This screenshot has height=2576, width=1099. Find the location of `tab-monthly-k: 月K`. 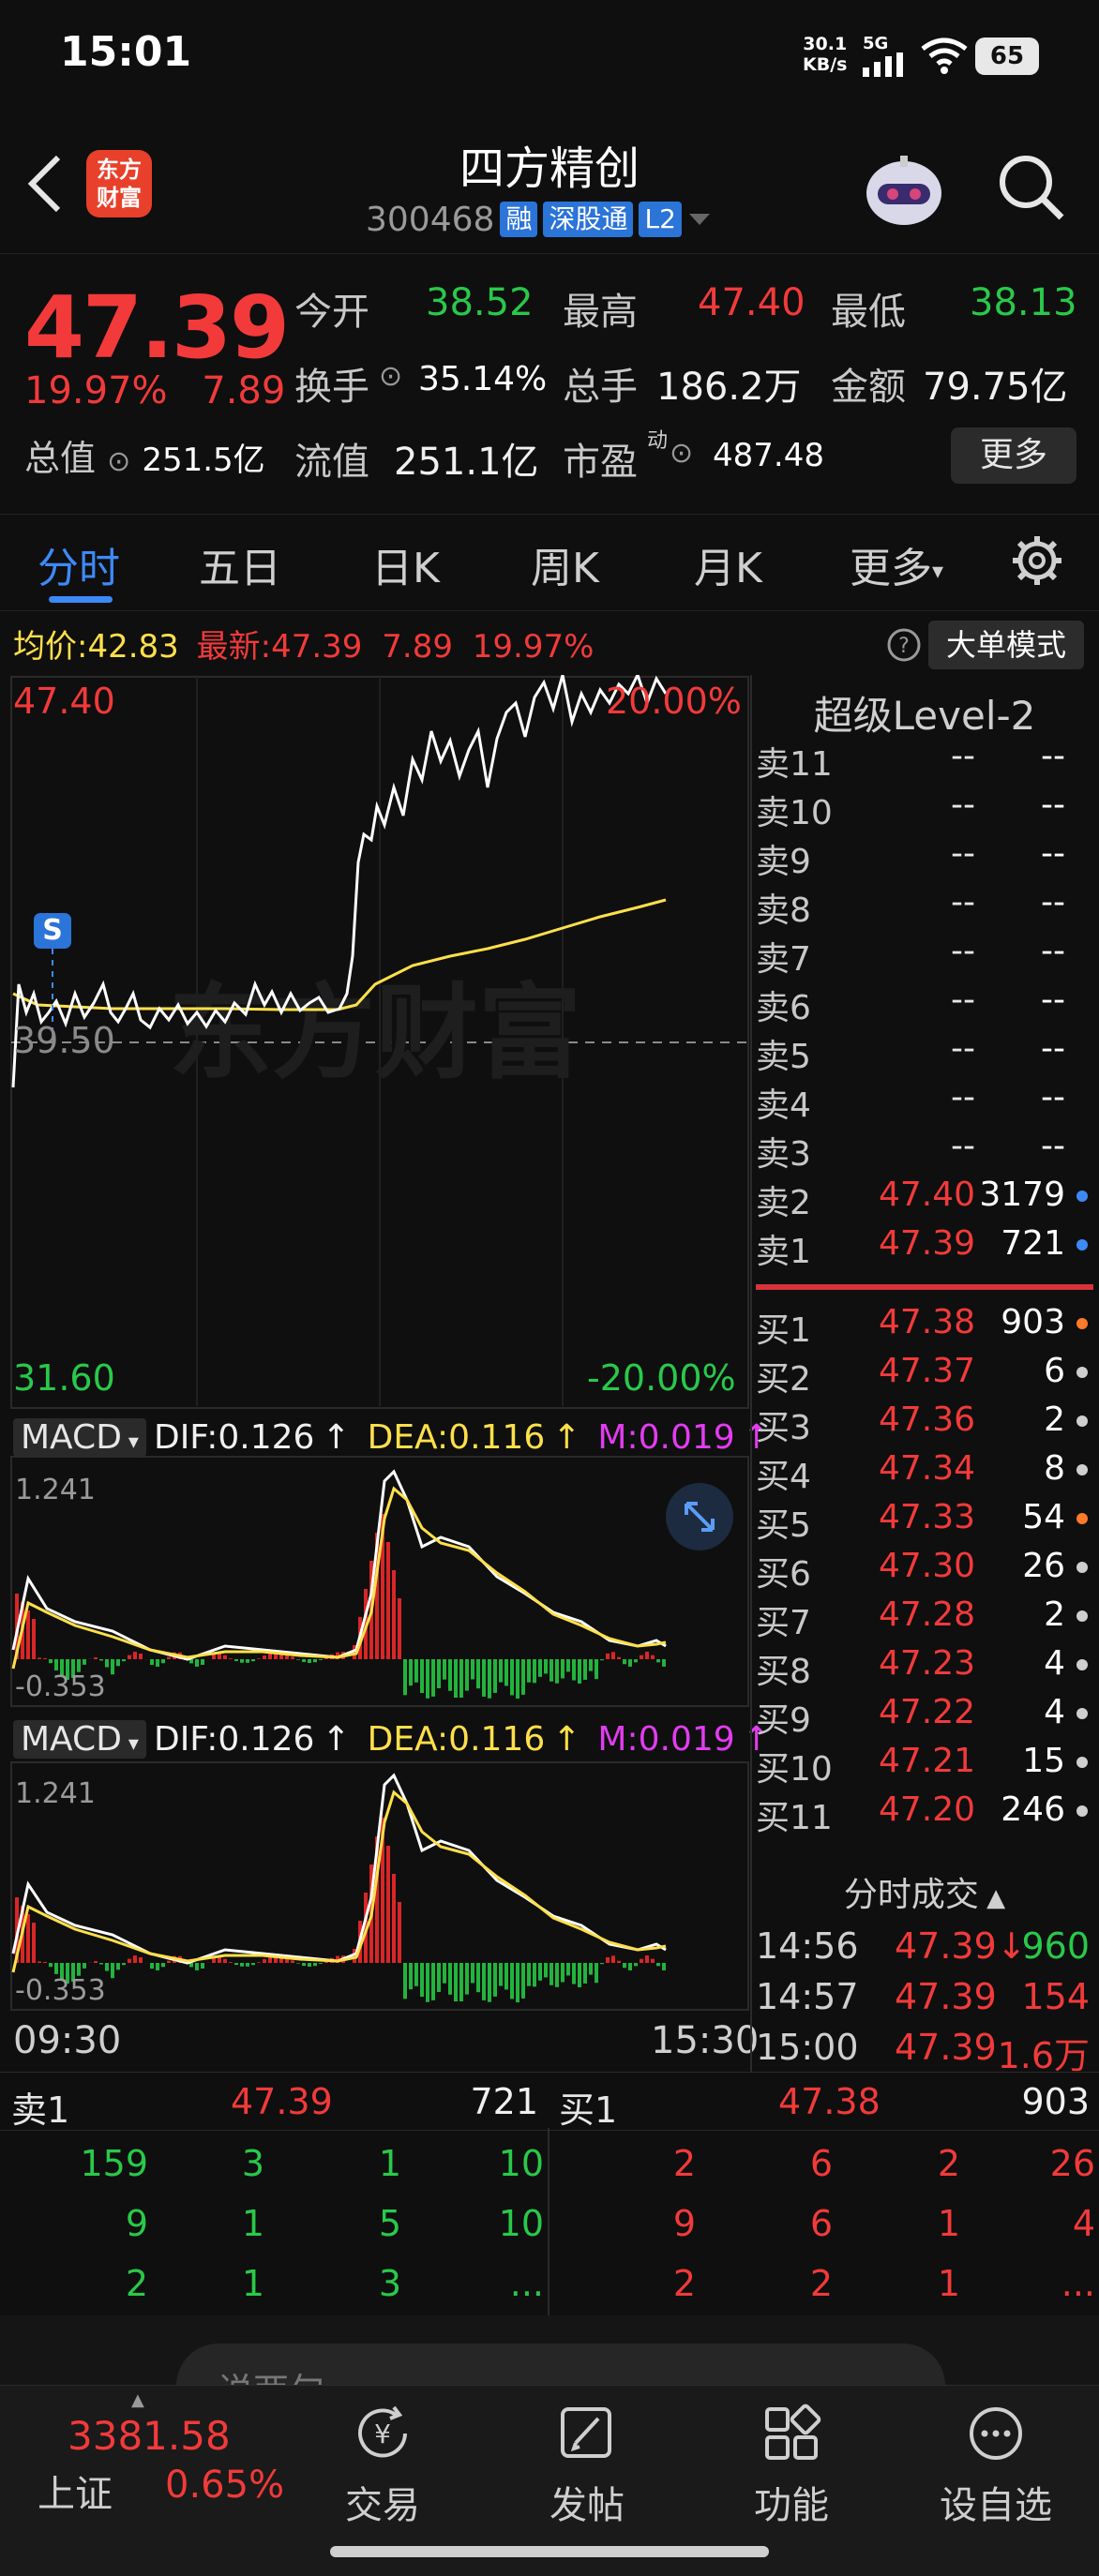

tab-monthly-k: 月K is located at coordinates (728, 564).